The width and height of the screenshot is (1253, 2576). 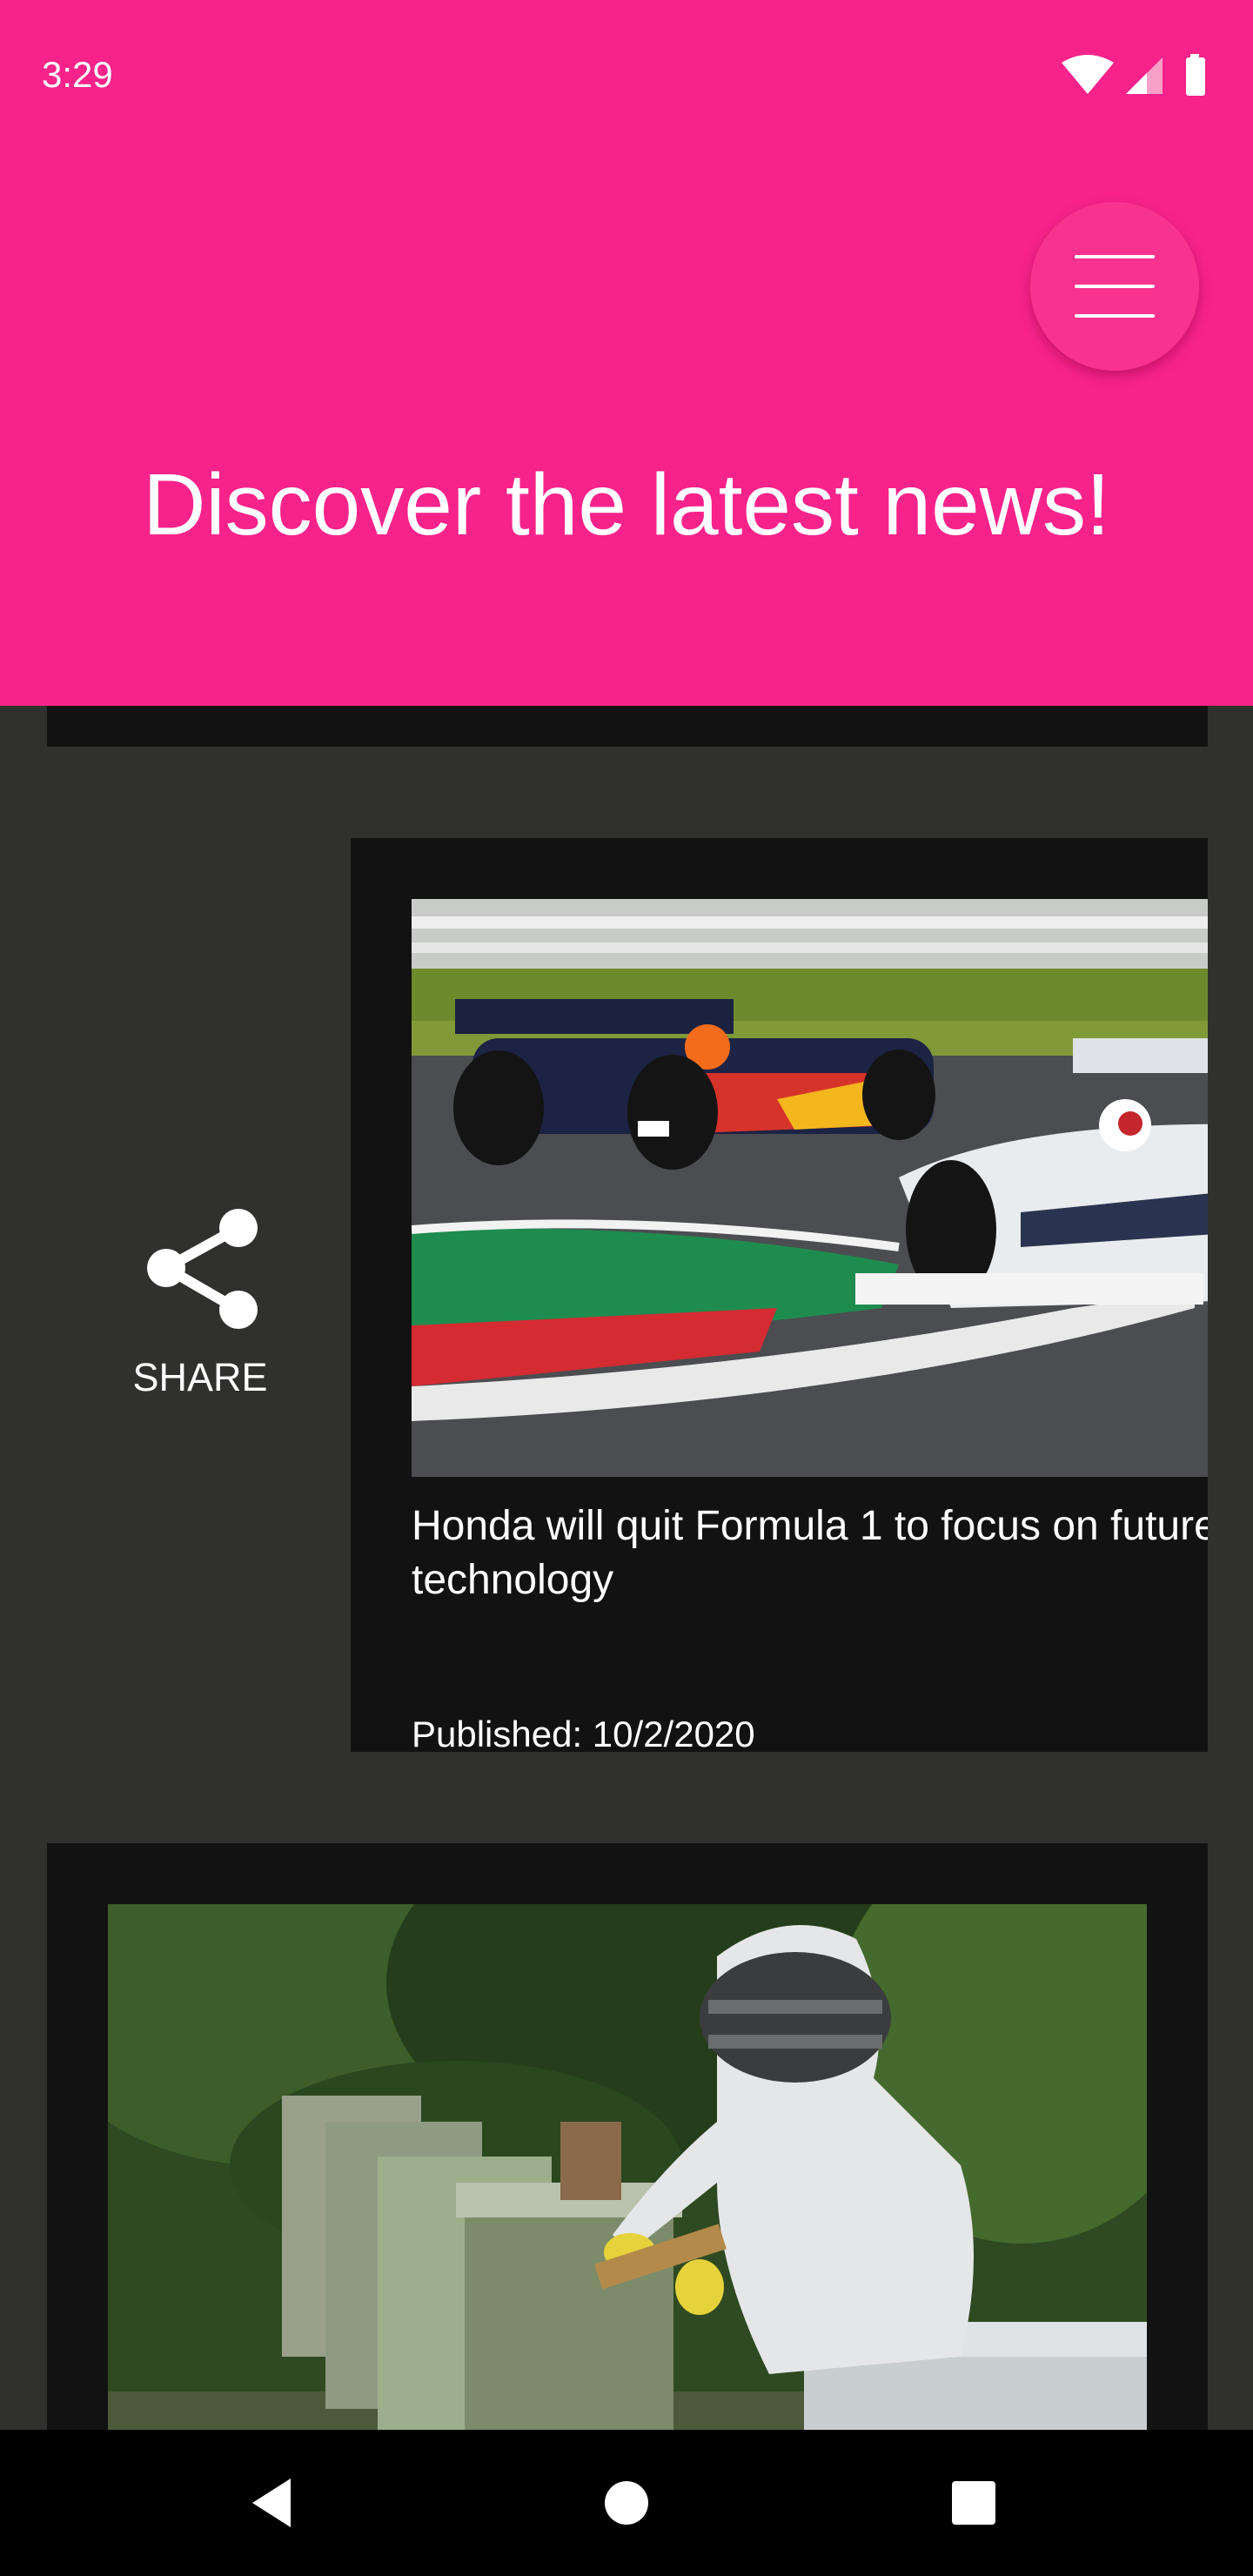 I want to click on page-headline: Discover the latest news!, so click(x=626, y=504).